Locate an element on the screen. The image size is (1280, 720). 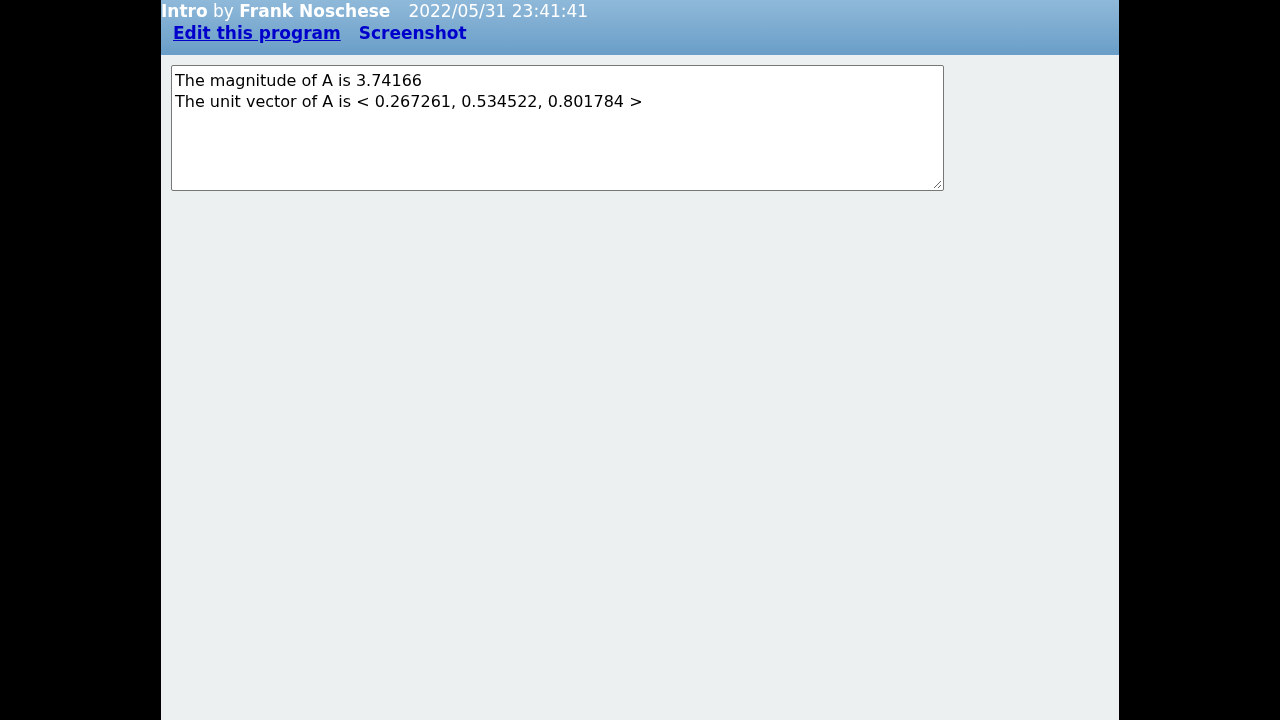
resize-handle-icon is located at coordinates (937, 184).